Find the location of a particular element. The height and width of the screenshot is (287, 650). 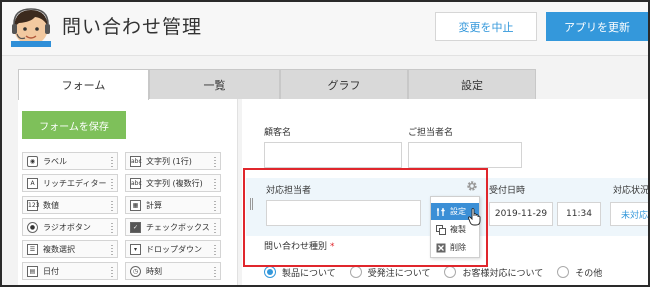

radio-icon: ● is located at coordinates (32, 227).